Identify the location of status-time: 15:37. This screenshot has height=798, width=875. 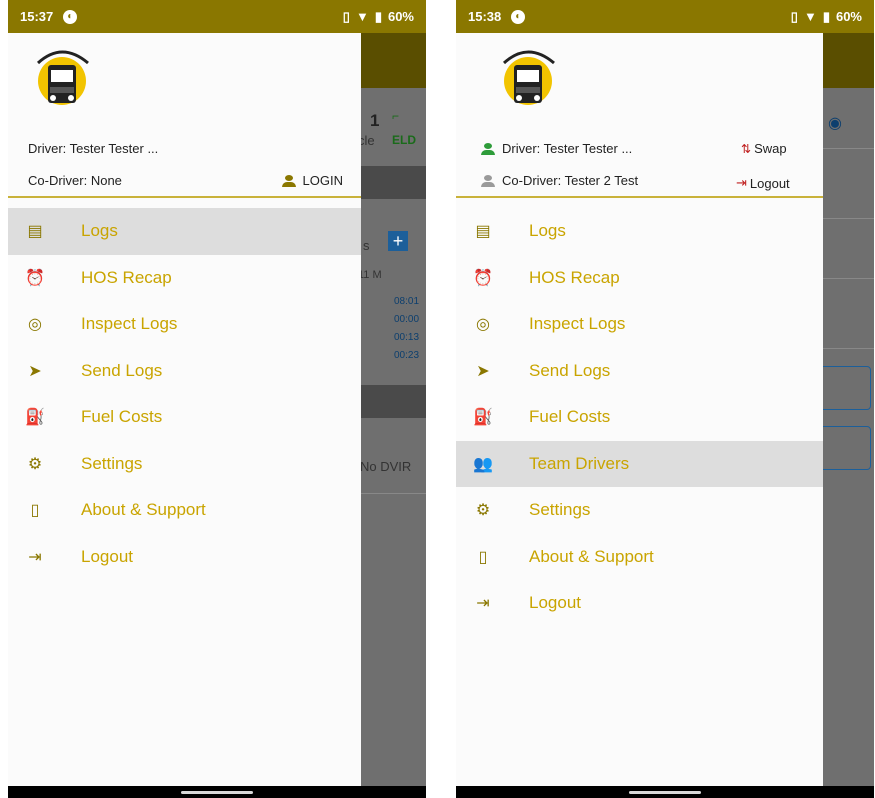
(37, 16).